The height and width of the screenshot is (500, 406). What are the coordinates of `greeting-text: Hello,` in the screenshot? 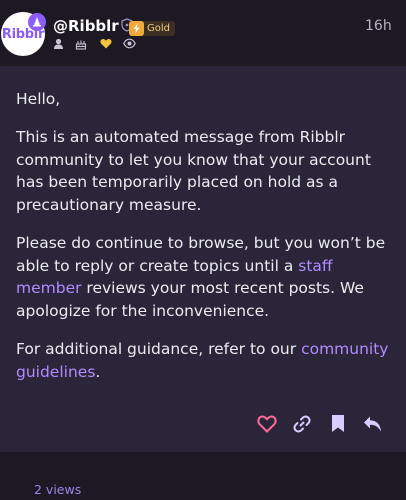 It's located at (38, 99).